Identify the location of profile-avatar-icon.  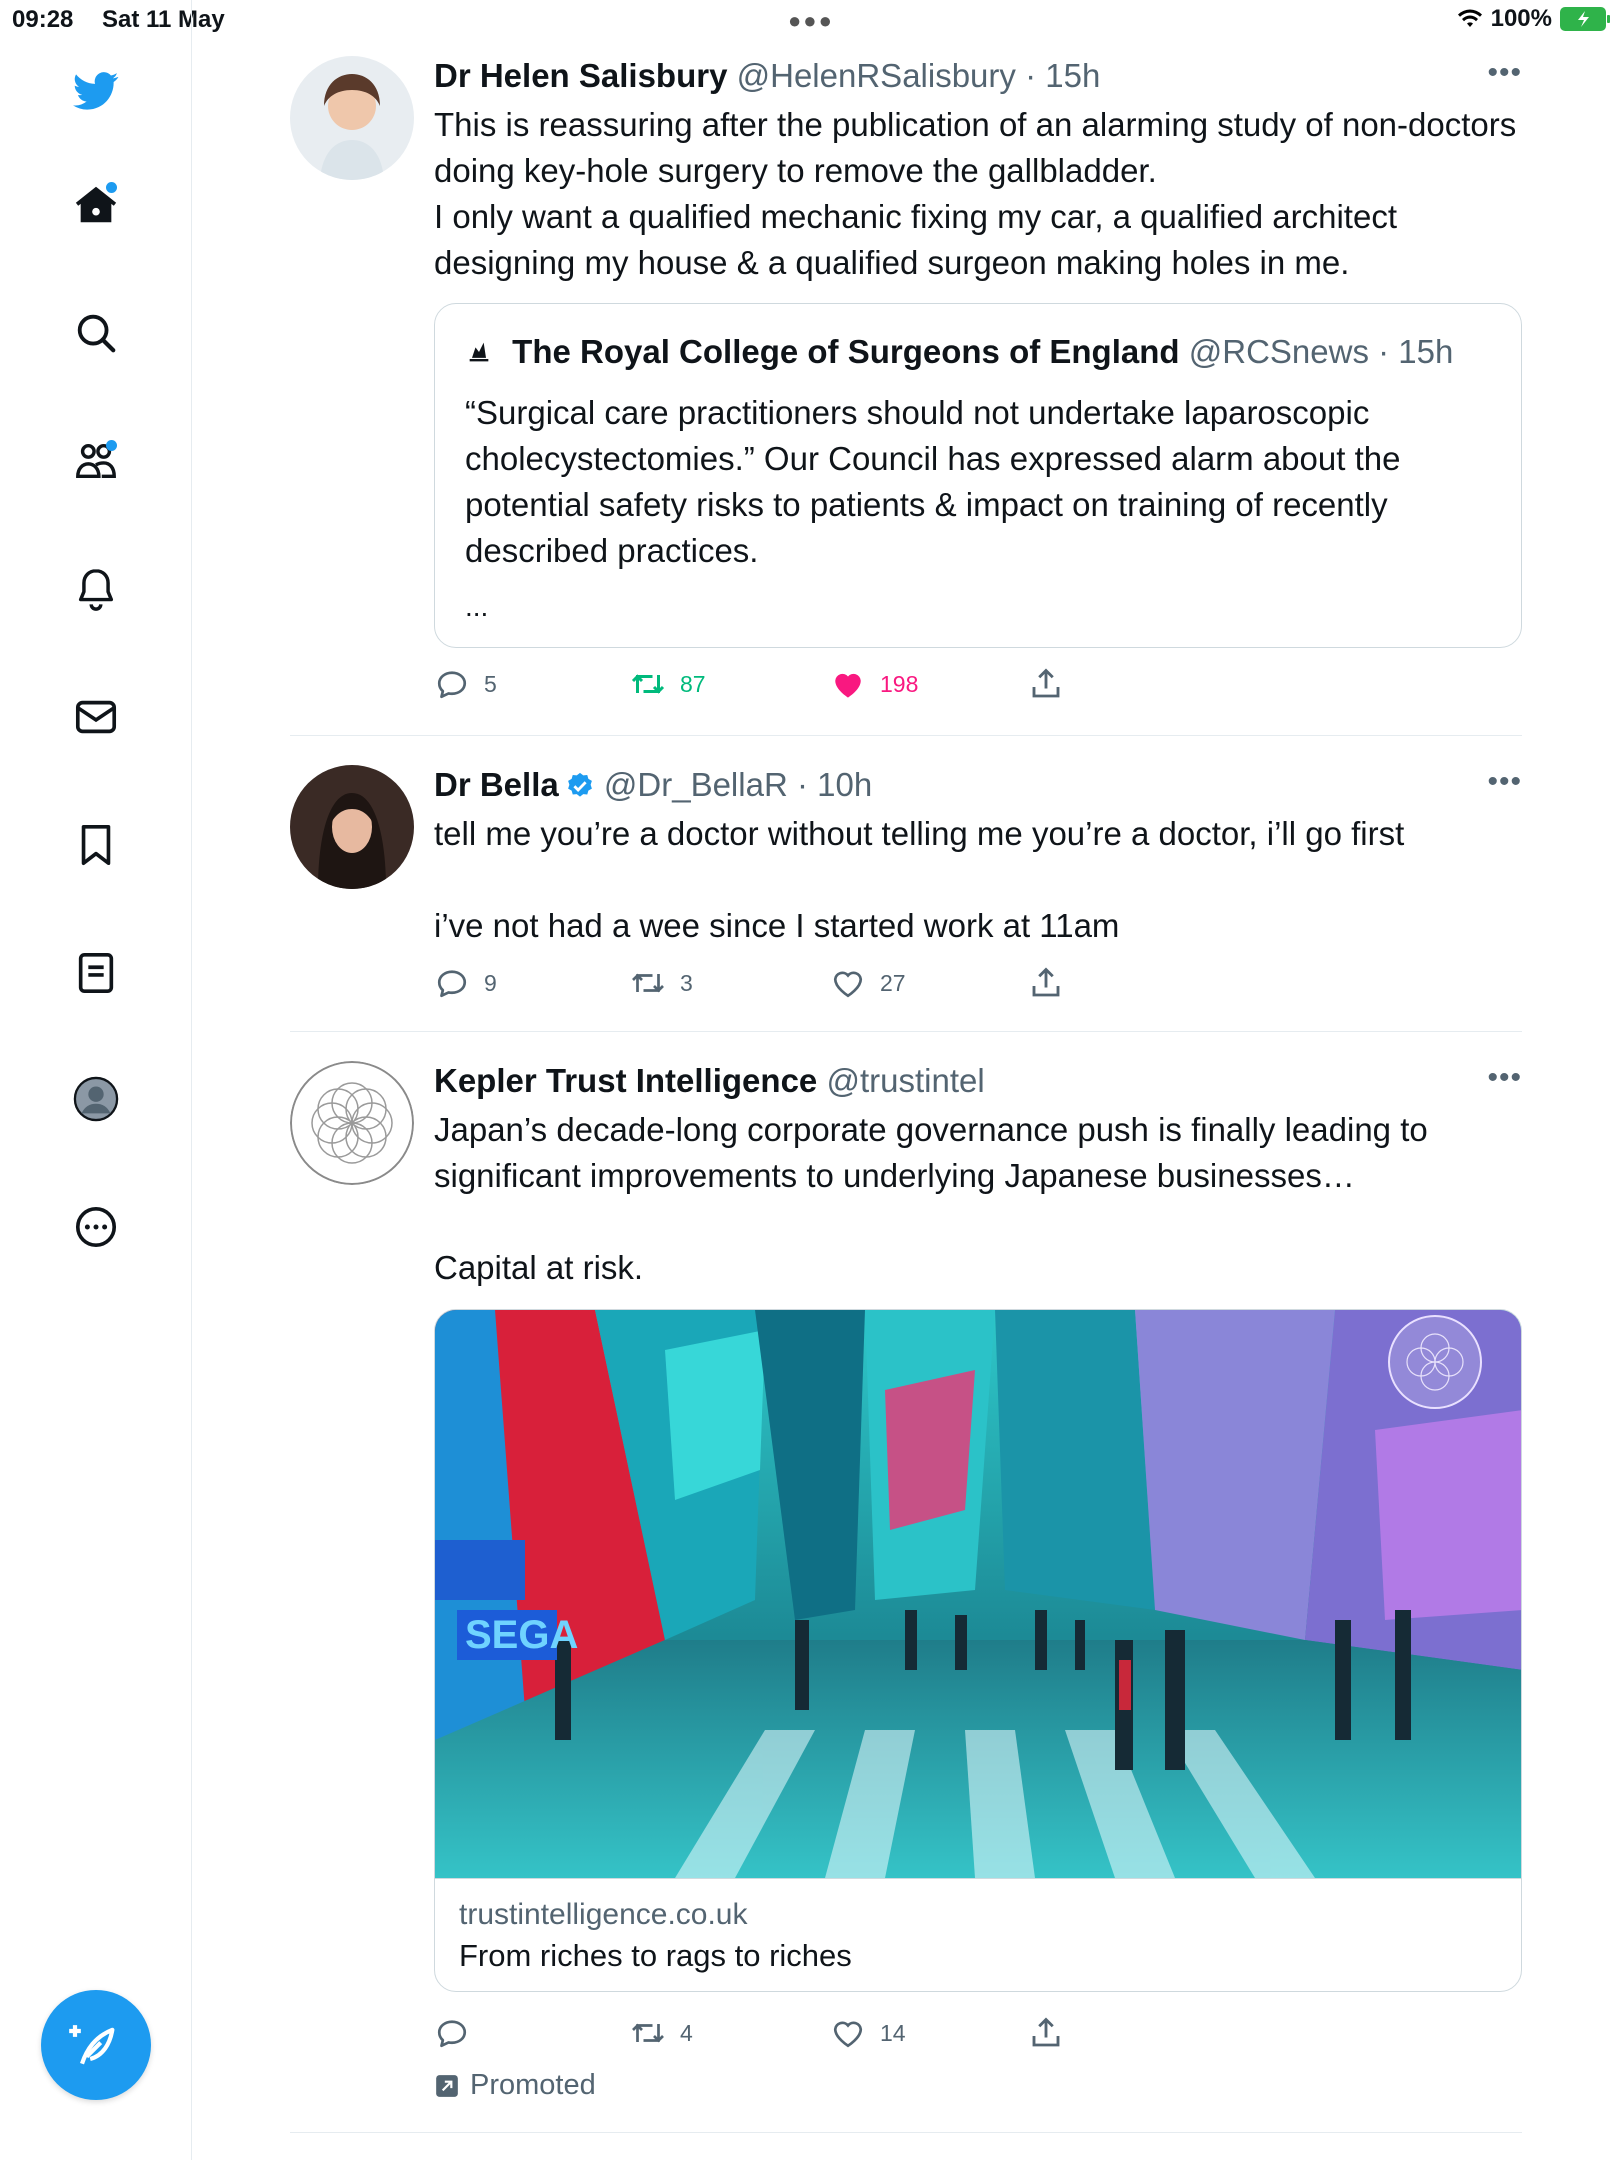
(96, 1099).